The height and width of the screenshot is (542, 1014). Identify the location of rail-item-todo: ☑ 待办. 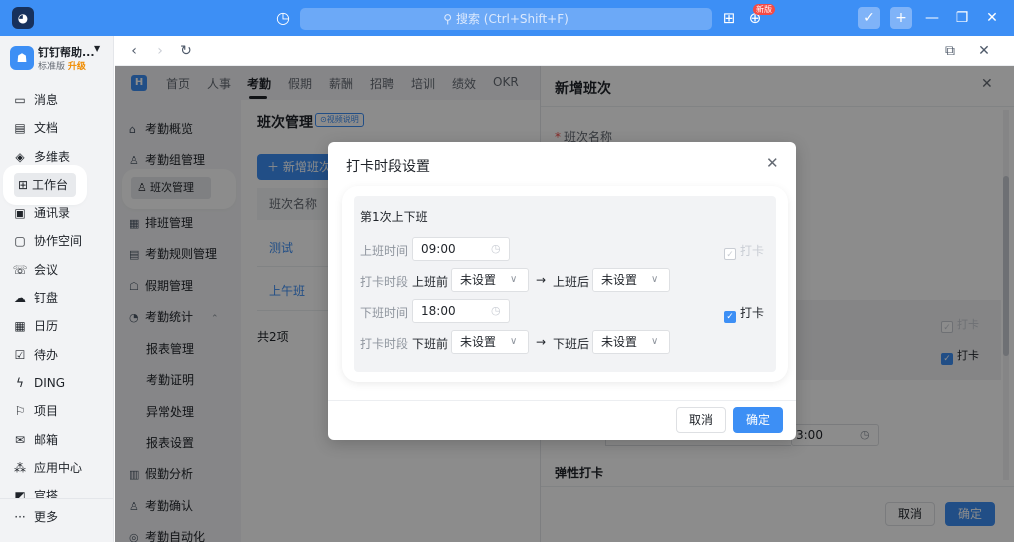
(60, 355).